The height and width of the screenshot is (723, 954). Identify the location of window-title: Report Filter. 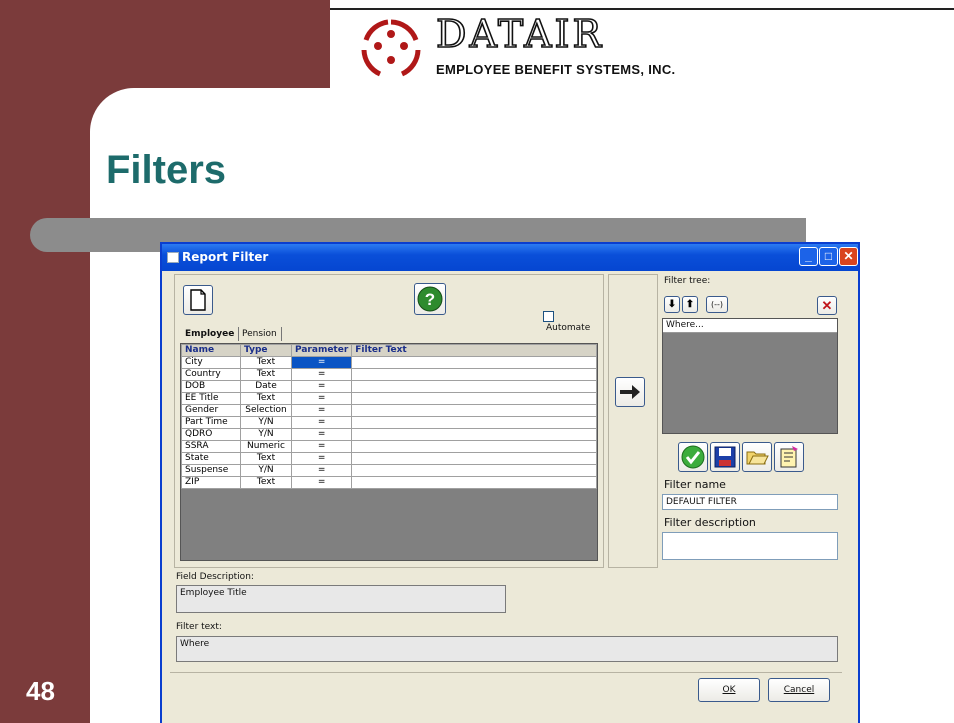
(225, 257).